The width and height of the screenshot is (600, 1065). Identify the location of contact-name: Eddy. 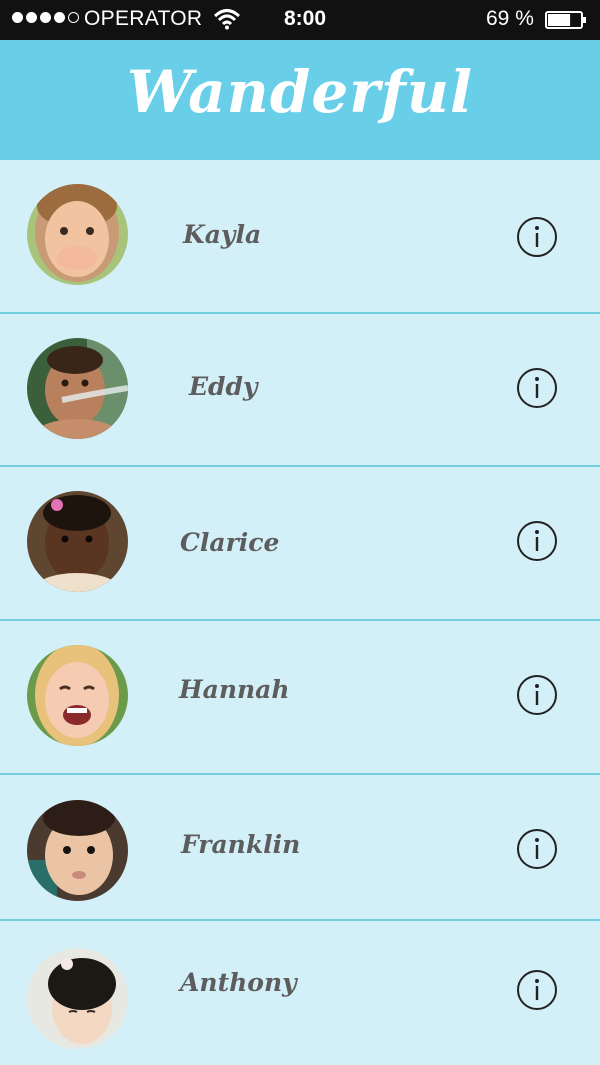
(223, 386).